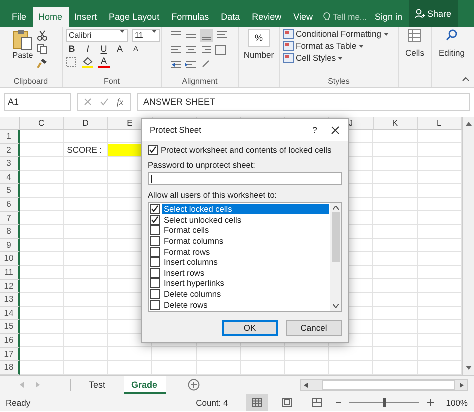 Image resolution: width=474 pixels, height=412 pixels. I want to click on allow-label: Allow all users of this worksheet to:, so click(213, 195).